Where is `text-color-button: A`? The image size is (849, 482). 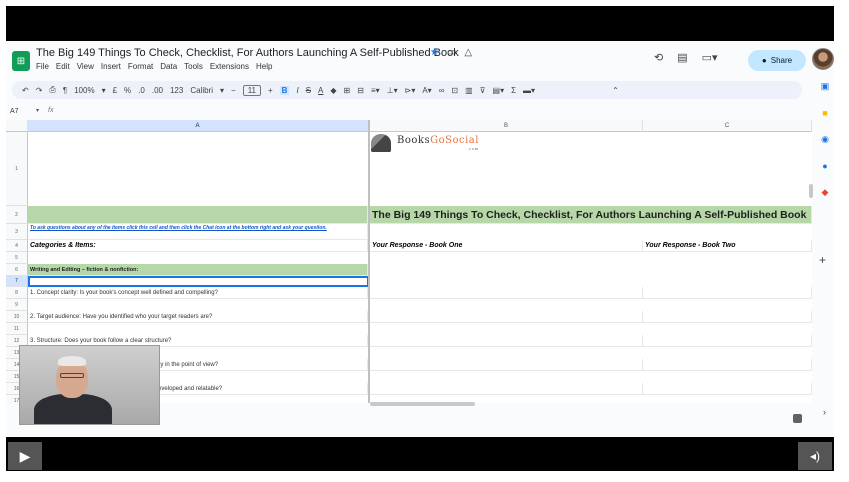
text-color-button: A is located at coordinates (320, 90).